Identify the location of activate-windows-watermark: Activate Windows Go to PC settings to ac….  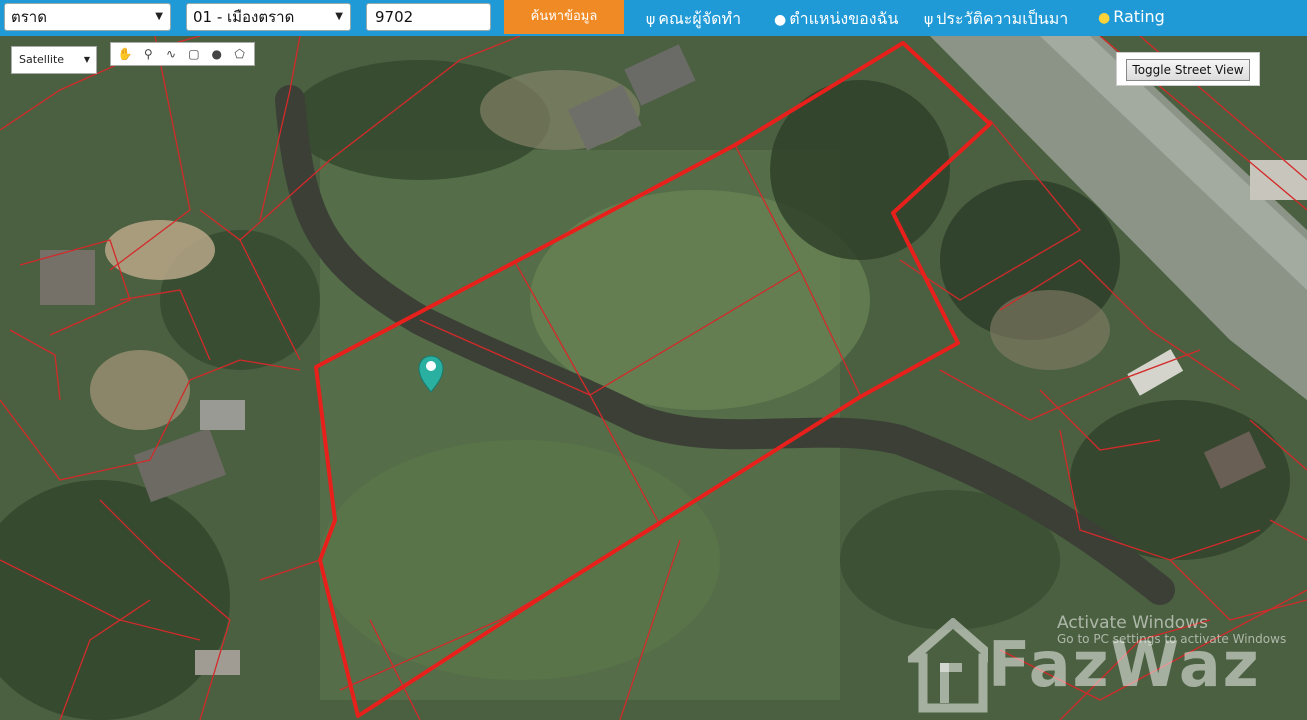
(1171, 630).